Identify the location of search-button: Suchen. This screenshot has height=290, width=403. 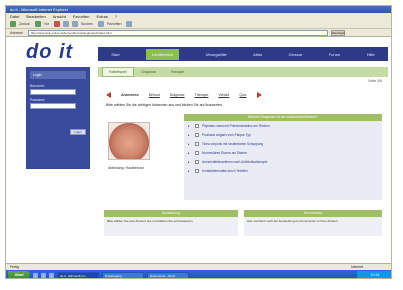
(87, 24).